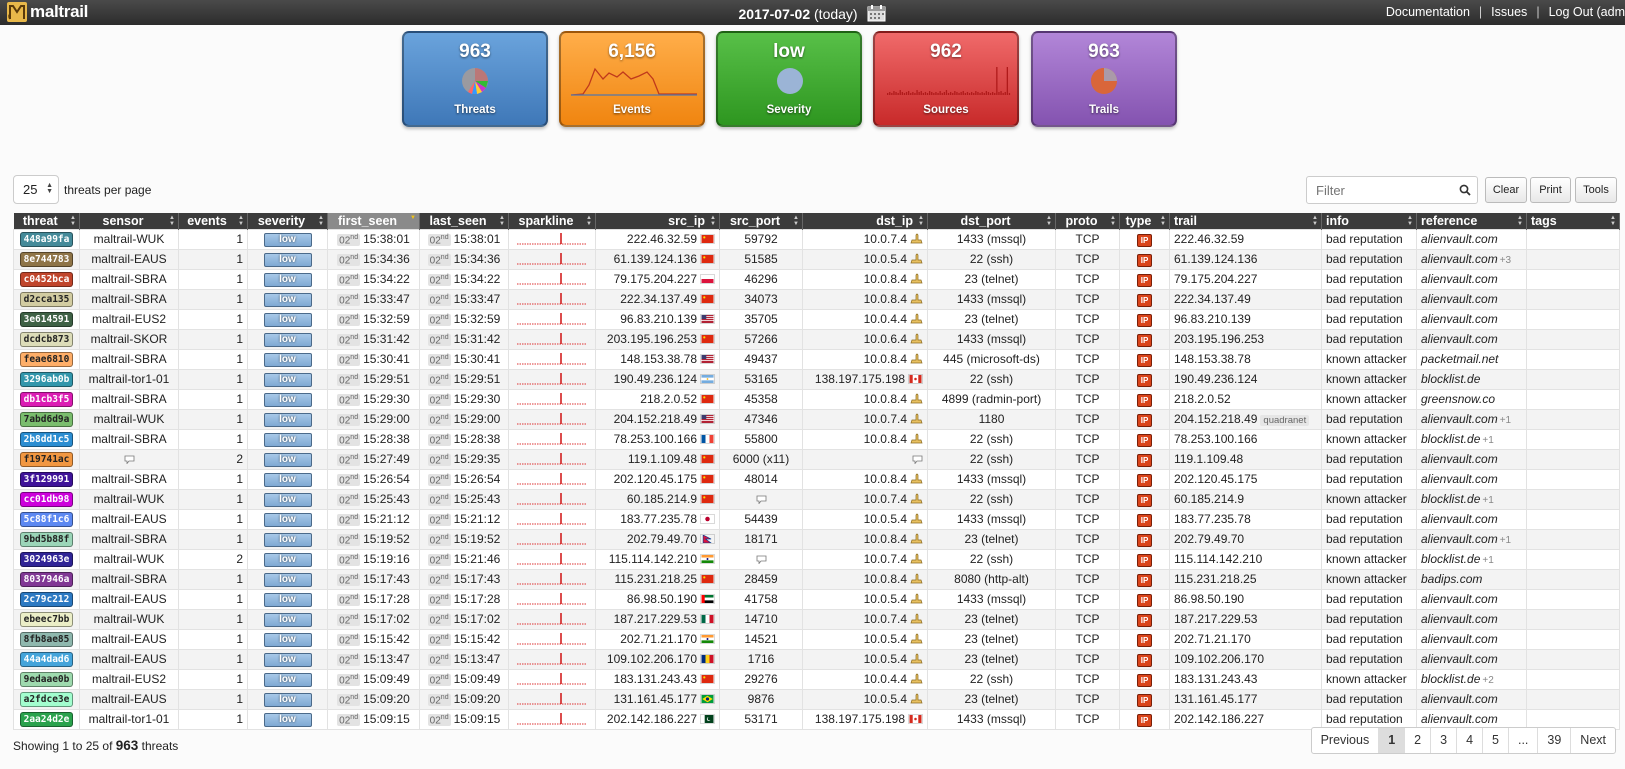 The height and width of the screenshot is (769, 1625). Describe the element at coordinates (1555, 740) in the screenshot. I see `page-button-39: 39` at that location.